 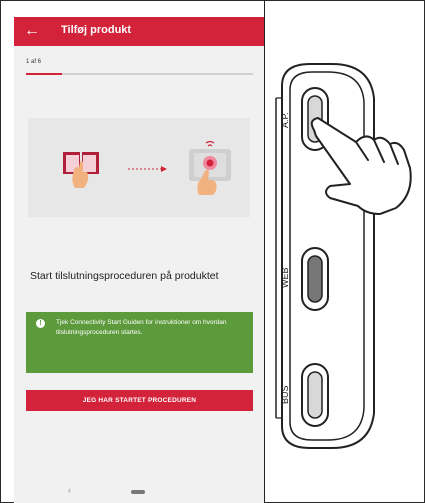 What do you see at coordinates (138, 492) in the screenshot?
I see `system-home-pill-icon` at bounding box center [138, 492].